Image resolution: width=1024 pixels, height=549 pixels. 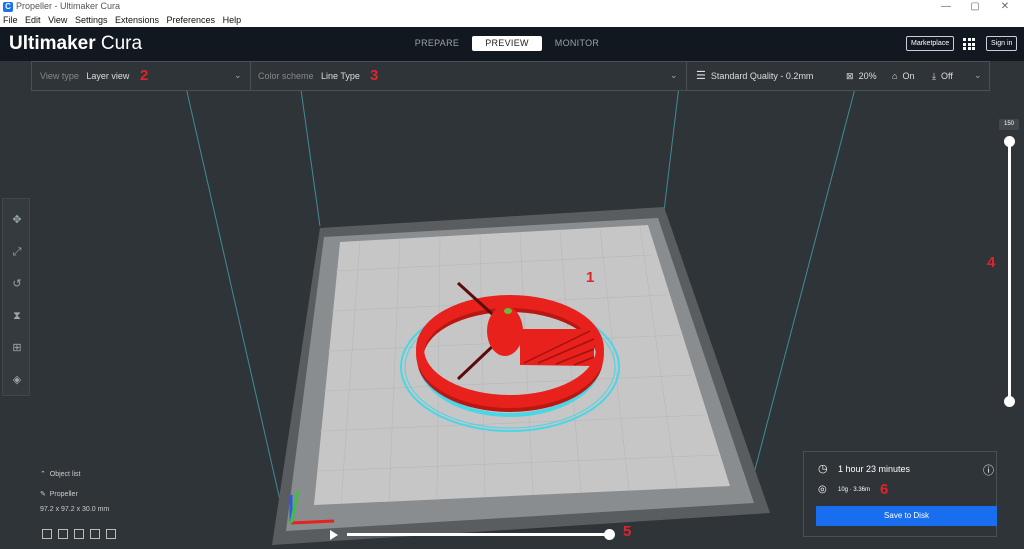 What do you see at coordinates (1002, 43) in the screenshot?
I see `sign-in-button: Sign in` at bounding box center [1002, 43].